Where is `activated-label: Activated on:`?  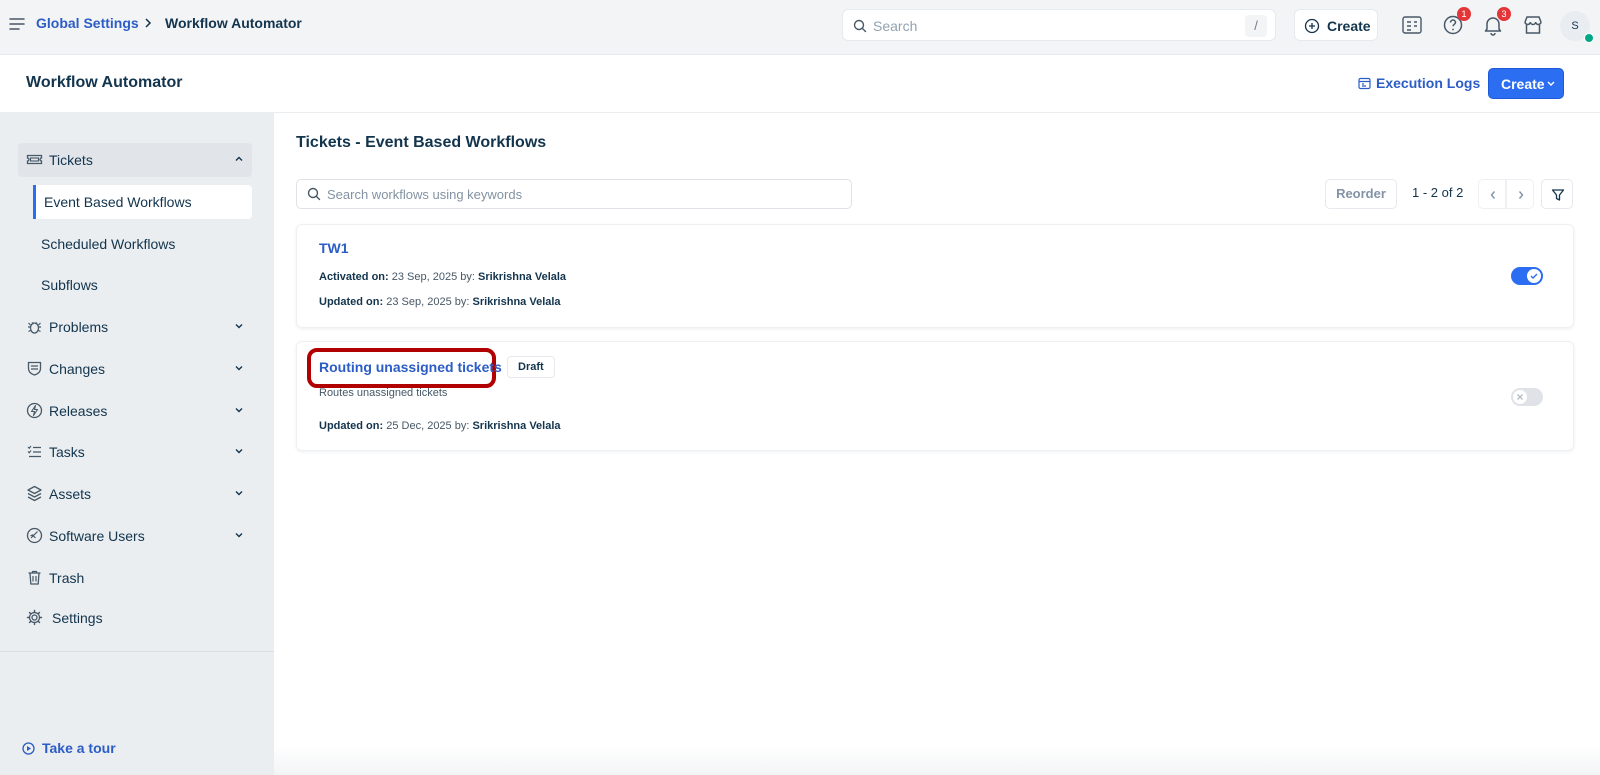
activated-label: Activated on: is located at coordinates (354, 277).